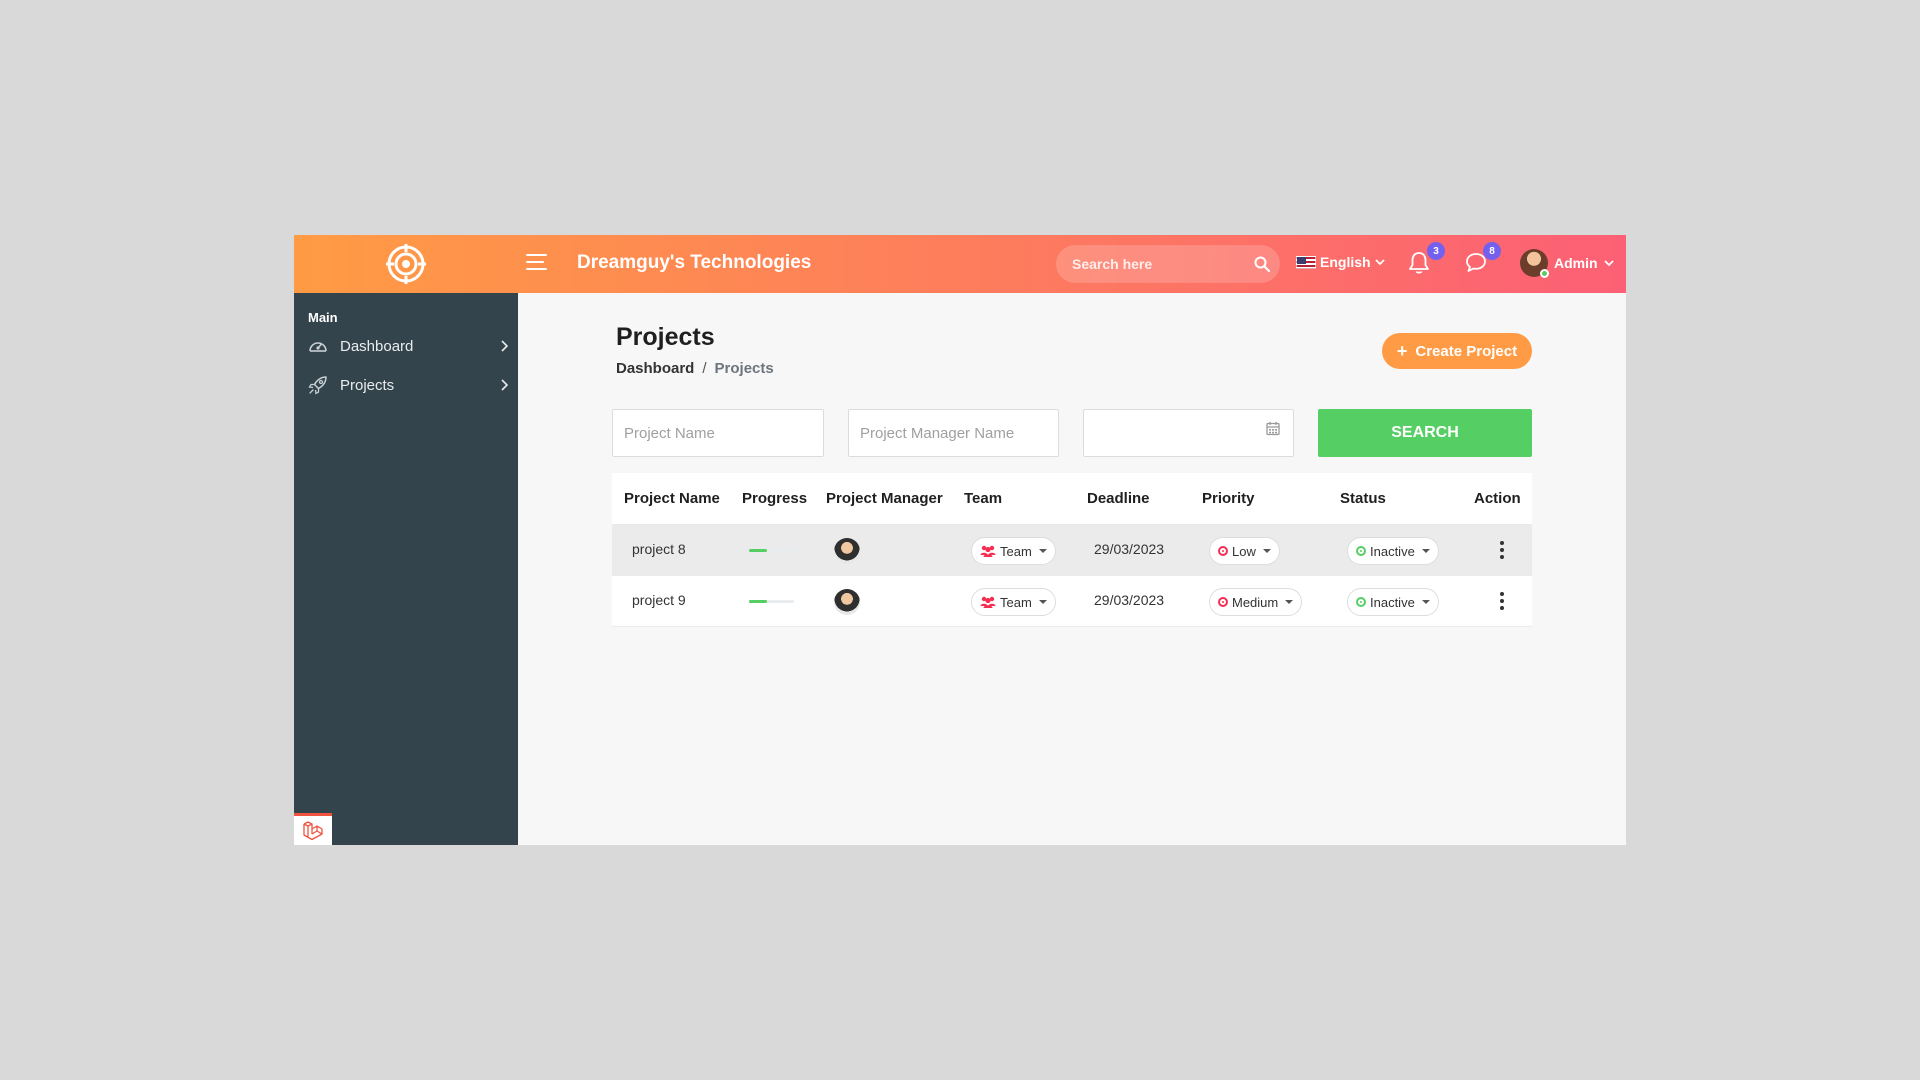 Image resolution: width=1920 pixels, height=1080 pixels. I want to click on priority-label: Low, so click(1244, 551).